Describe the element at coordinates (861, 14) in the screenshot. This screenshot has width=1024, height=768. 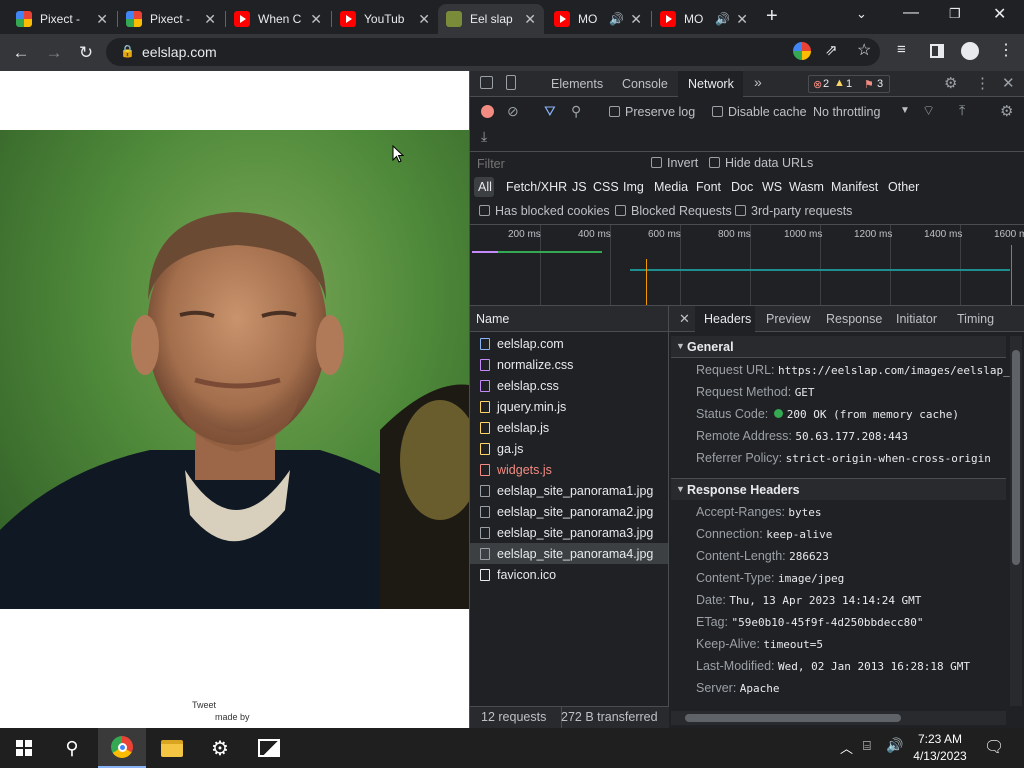
I see `tab-search-icon: ⌄` at that location.